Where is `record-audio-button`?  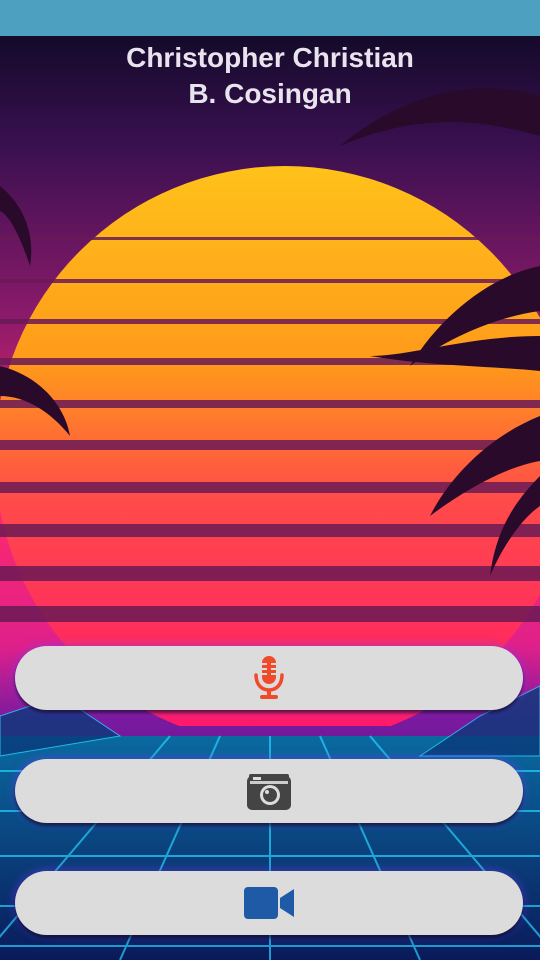
record-audio-button is located at coordinates (269, 678).